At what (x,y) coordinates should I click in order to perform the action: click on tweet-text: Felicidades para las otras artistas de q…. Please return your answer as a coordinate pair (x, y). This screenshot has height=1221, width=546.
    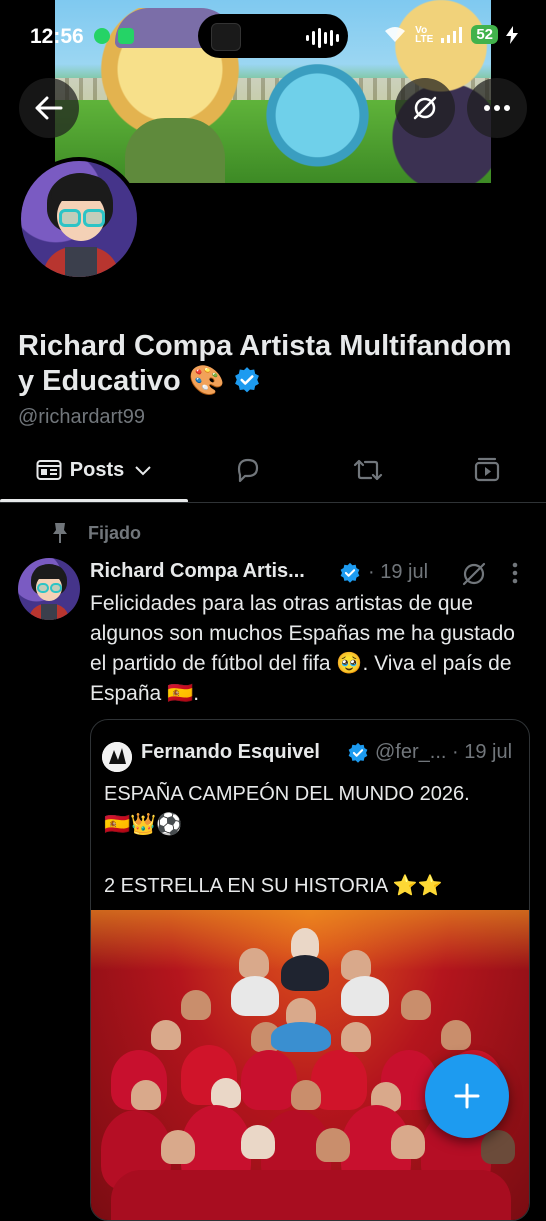
    Looking at the image, I should click on (302, 648).